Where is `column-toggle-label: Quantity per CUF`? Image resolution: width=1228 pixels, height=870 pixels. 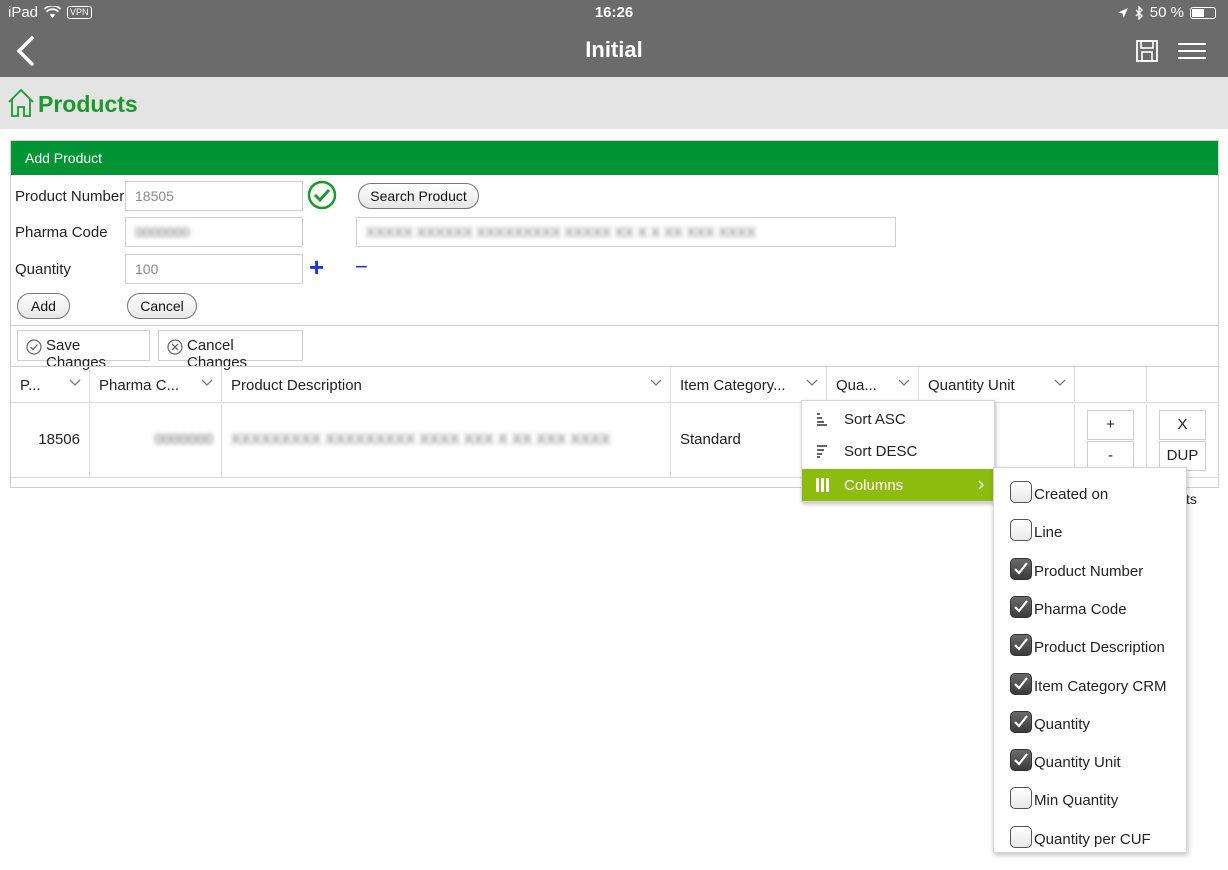
column-toggle-label: Quantity per CUF is located at coordinates (1092, 839).